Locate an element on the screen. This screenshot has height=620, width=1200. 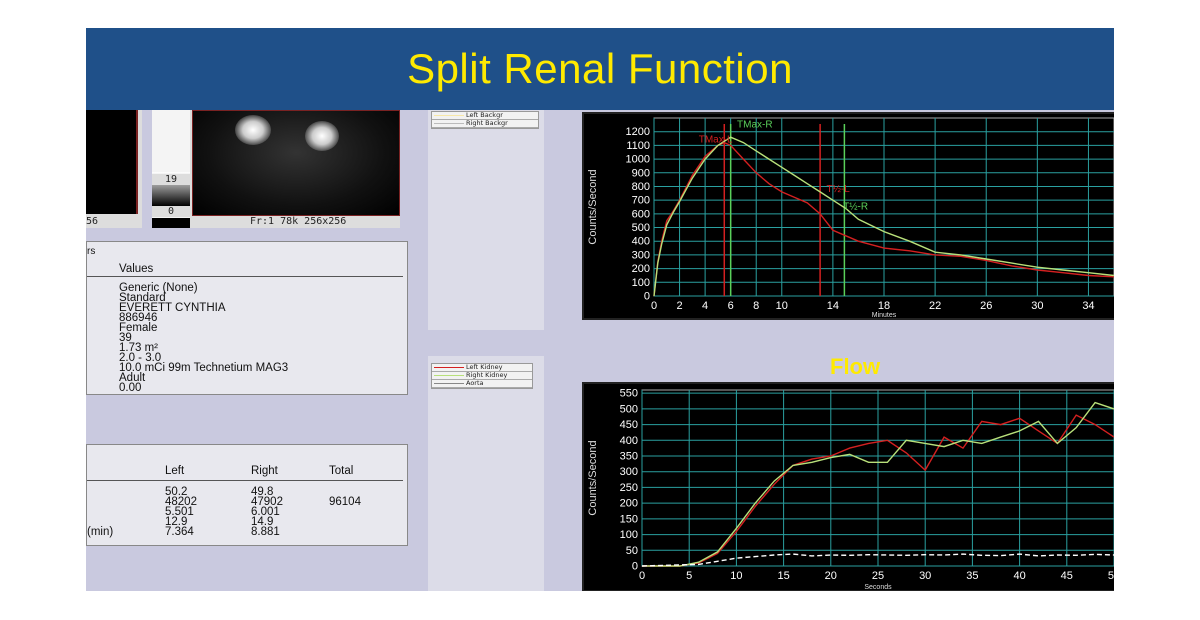
x-tick-label: 25 is located at coordinates (878, 576).